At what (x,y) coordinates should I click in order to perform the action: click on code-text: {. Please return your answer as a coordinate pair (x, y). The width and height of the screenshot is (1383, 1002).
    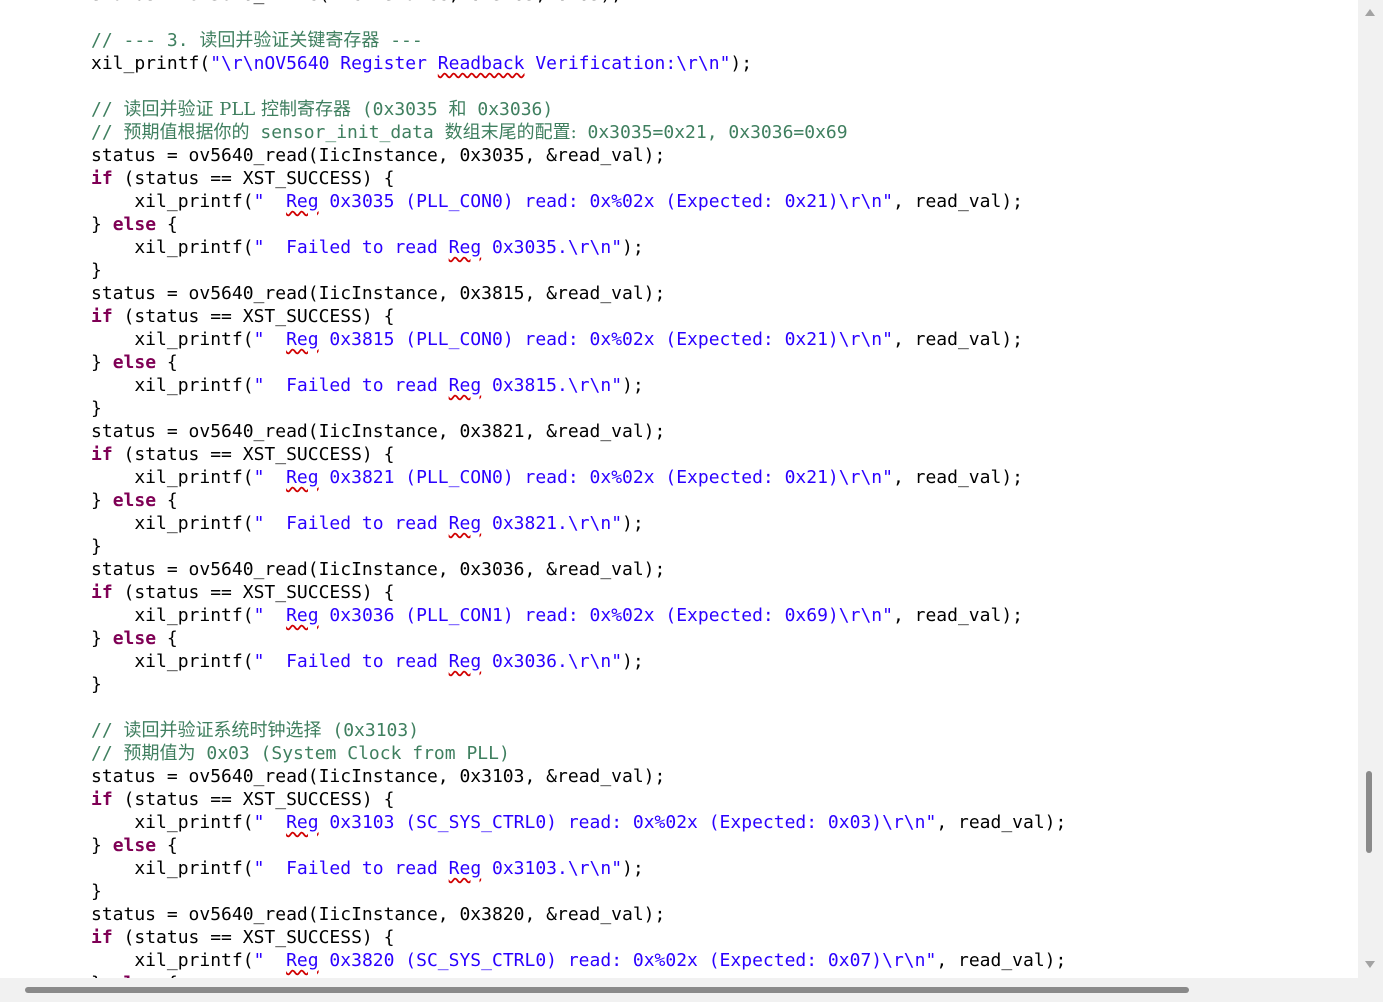
    Looking at the image, I should click on (167, 362).